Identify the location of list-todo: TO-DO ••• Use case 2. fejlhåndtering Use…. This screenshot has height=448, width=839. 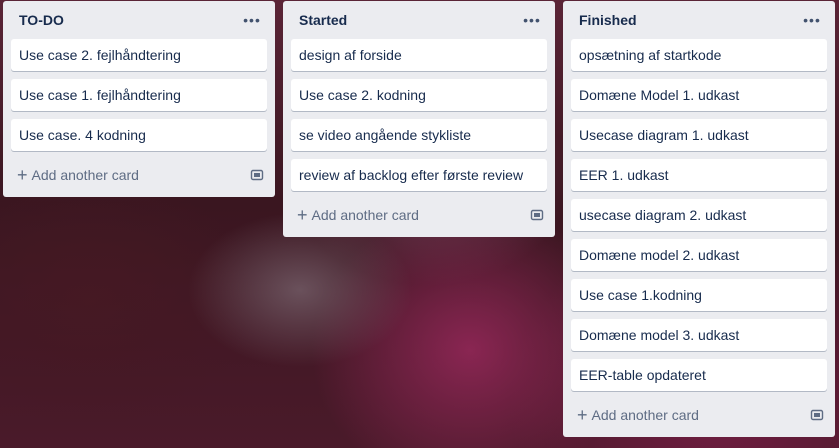
(139, 99).